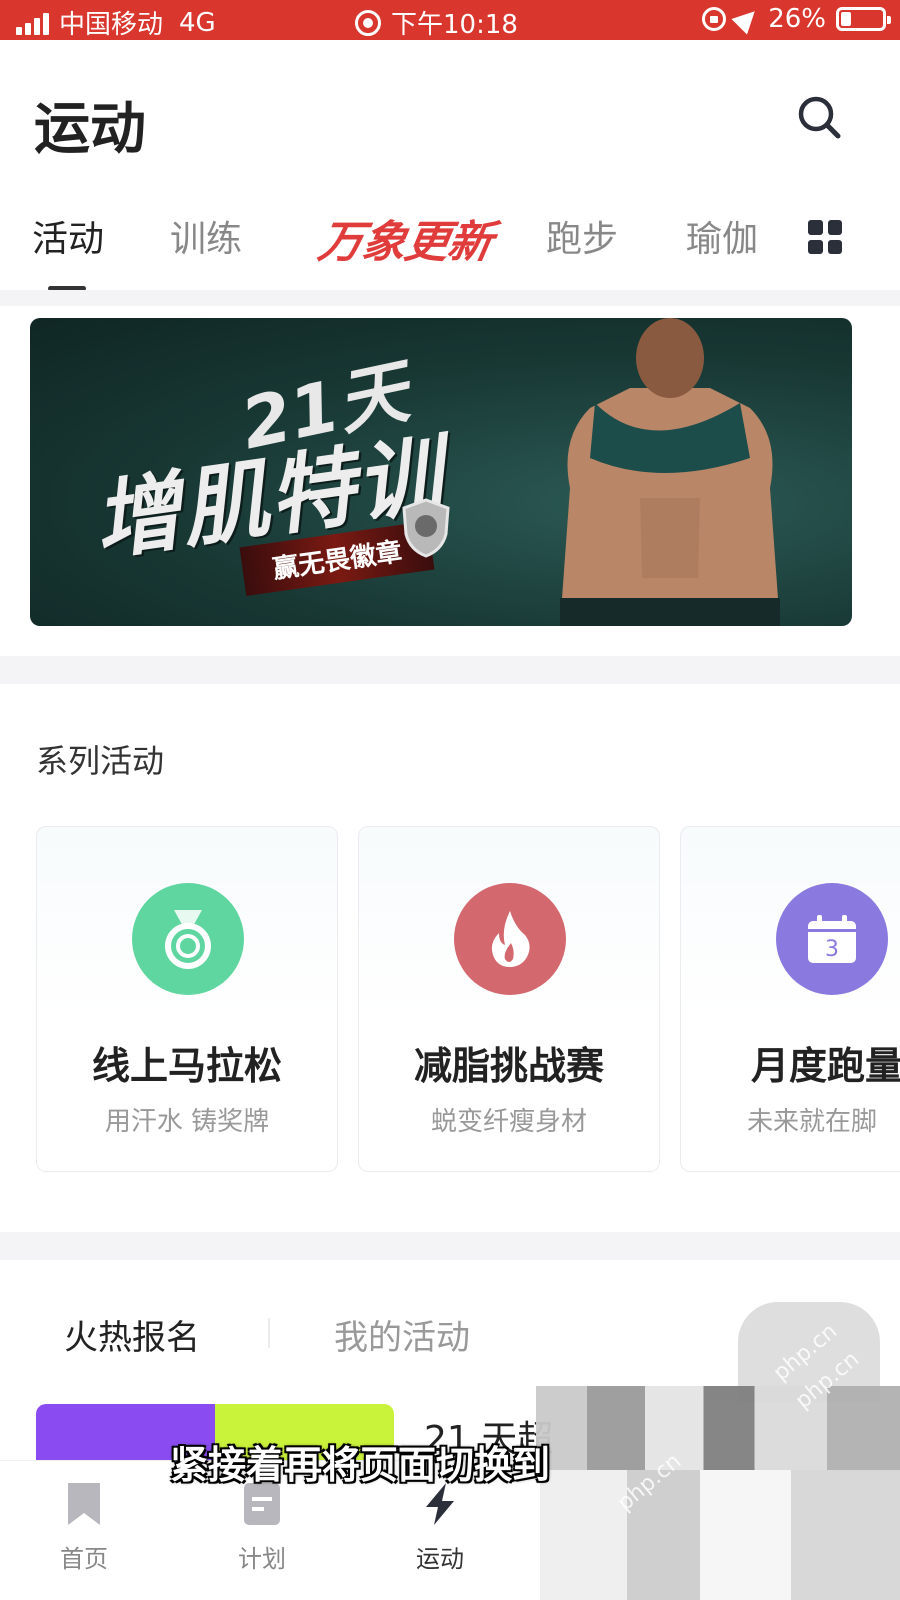 The height and width of the screenshot is (1600, 900). I want to click on tab-my-activities: 我的活动, so click(402, 1334).